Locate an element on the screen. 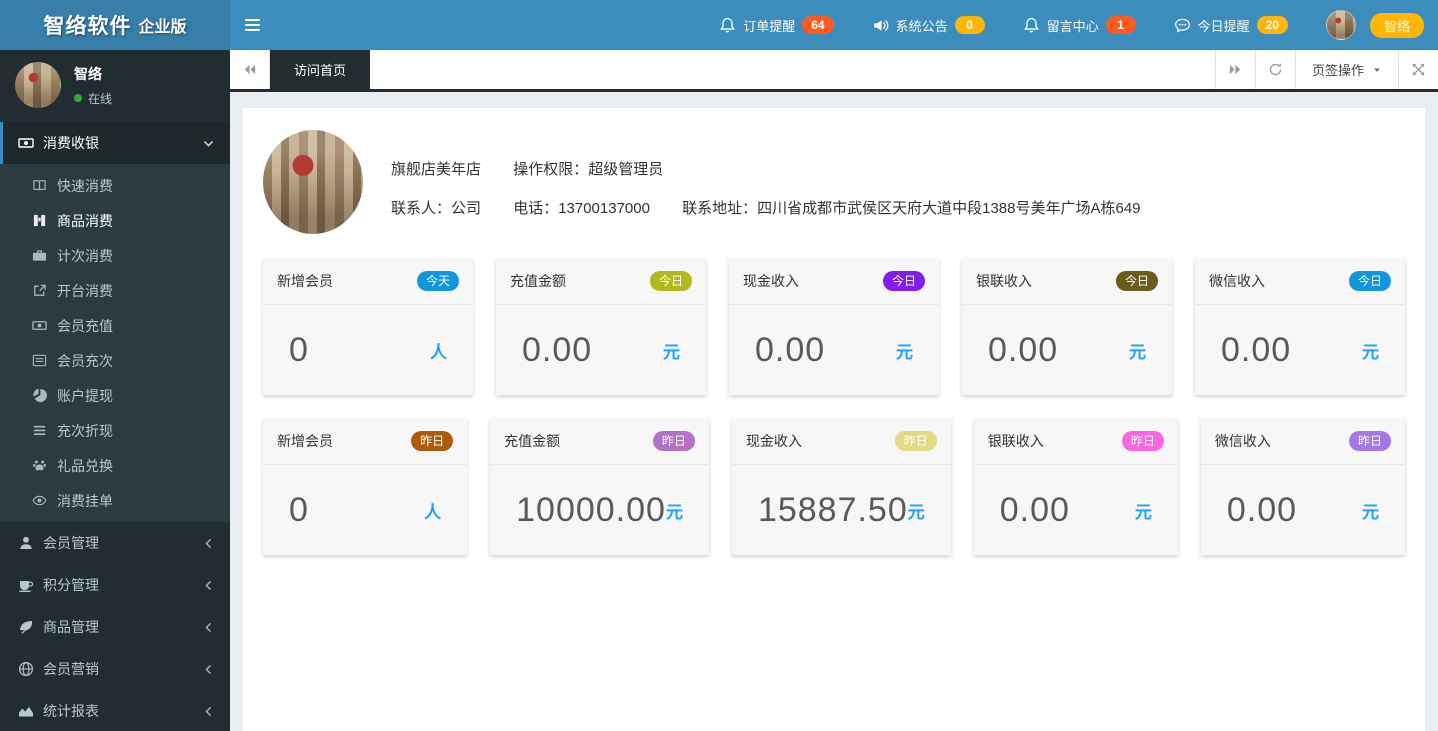  user-name-badge: 智络 is located at coordinates (1396, 25).